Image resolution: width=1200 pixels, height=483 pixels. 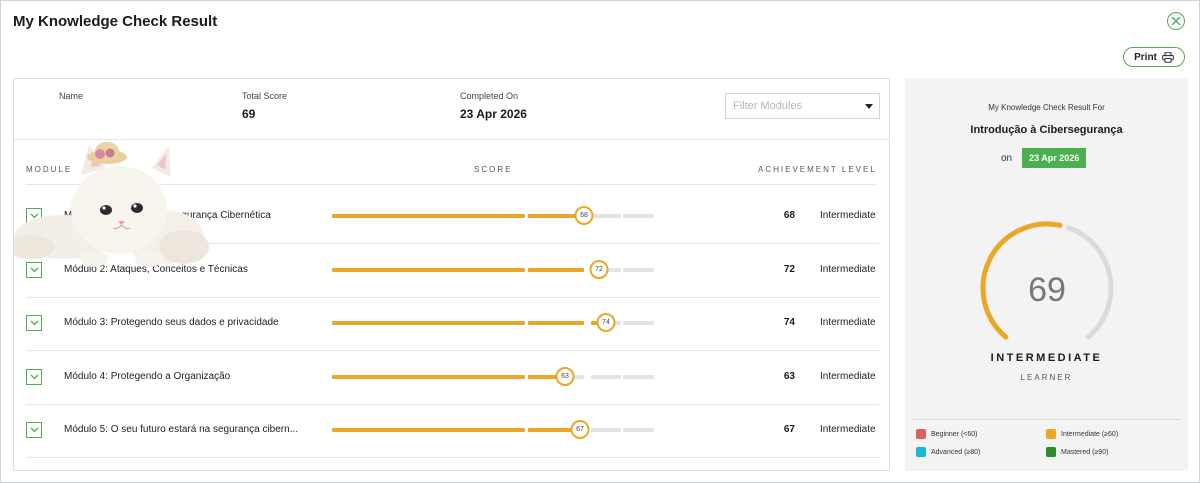 I want to click on module-score: 68, so click(x=789, y=215).